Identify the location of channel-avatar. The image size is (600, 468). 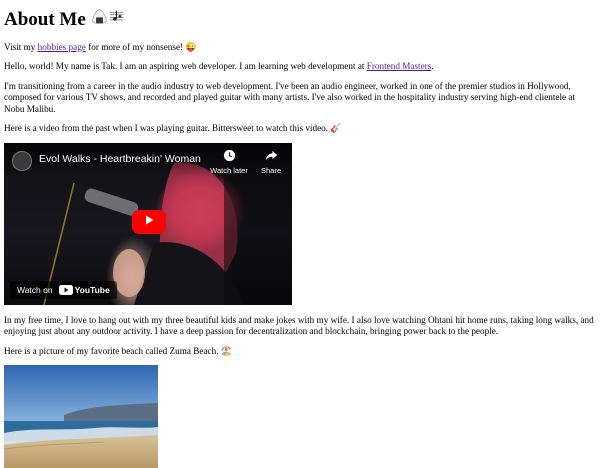
(22, 160).